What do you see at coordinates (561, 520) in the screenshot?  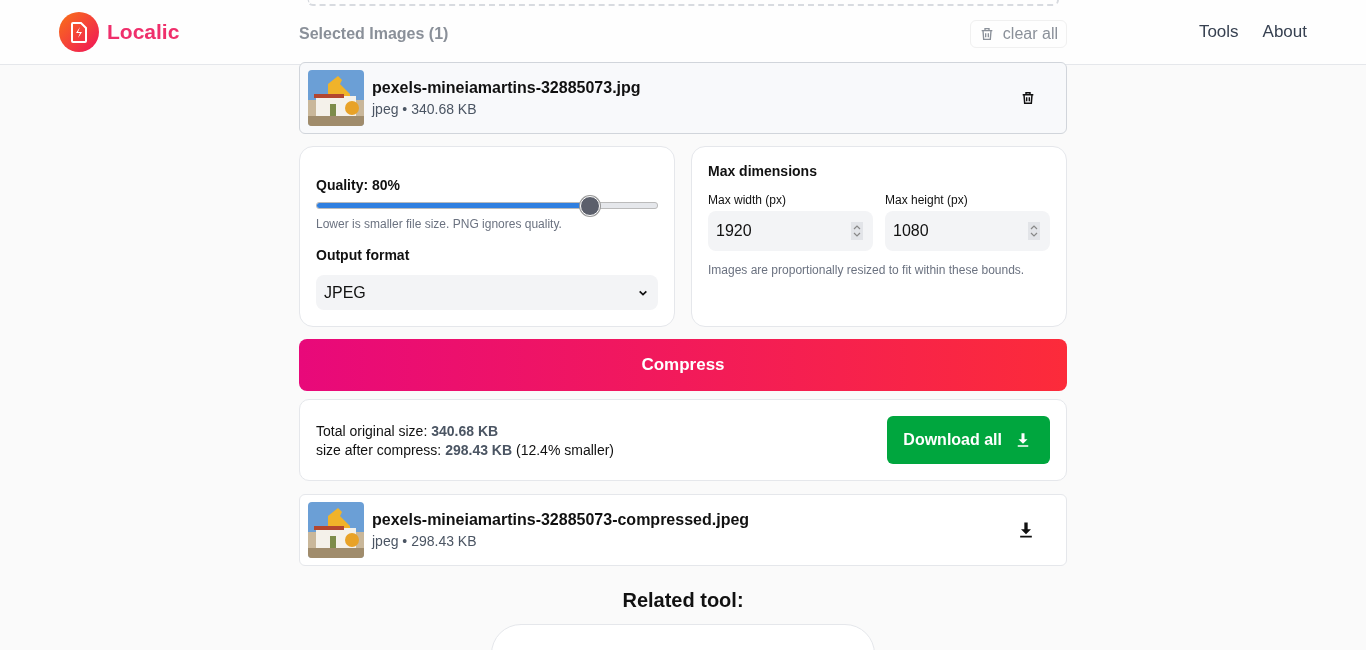 I see `file-name: pexels-mineiamartins-32885073-compressed.jpeg` at bounding box center [561, 520].